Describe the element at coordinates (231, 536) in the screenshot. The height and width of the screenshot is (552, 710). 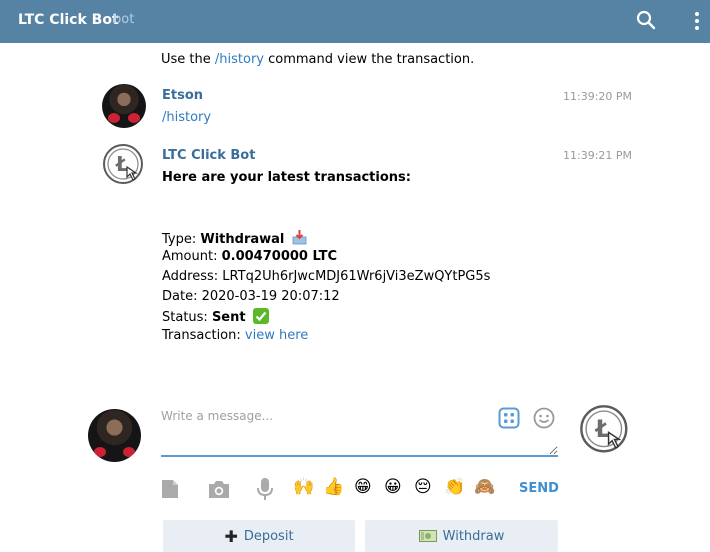
I see `plus-icon: ✚` at that location.